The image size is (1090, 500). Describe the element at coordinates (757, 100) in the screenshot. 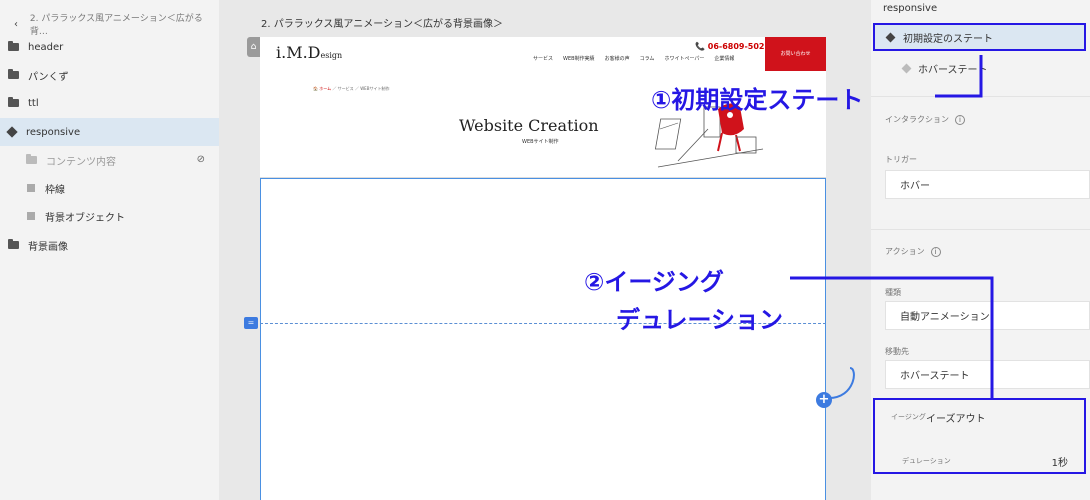

I see `annotation-initial-state: ①初期設定ステート` at that location.